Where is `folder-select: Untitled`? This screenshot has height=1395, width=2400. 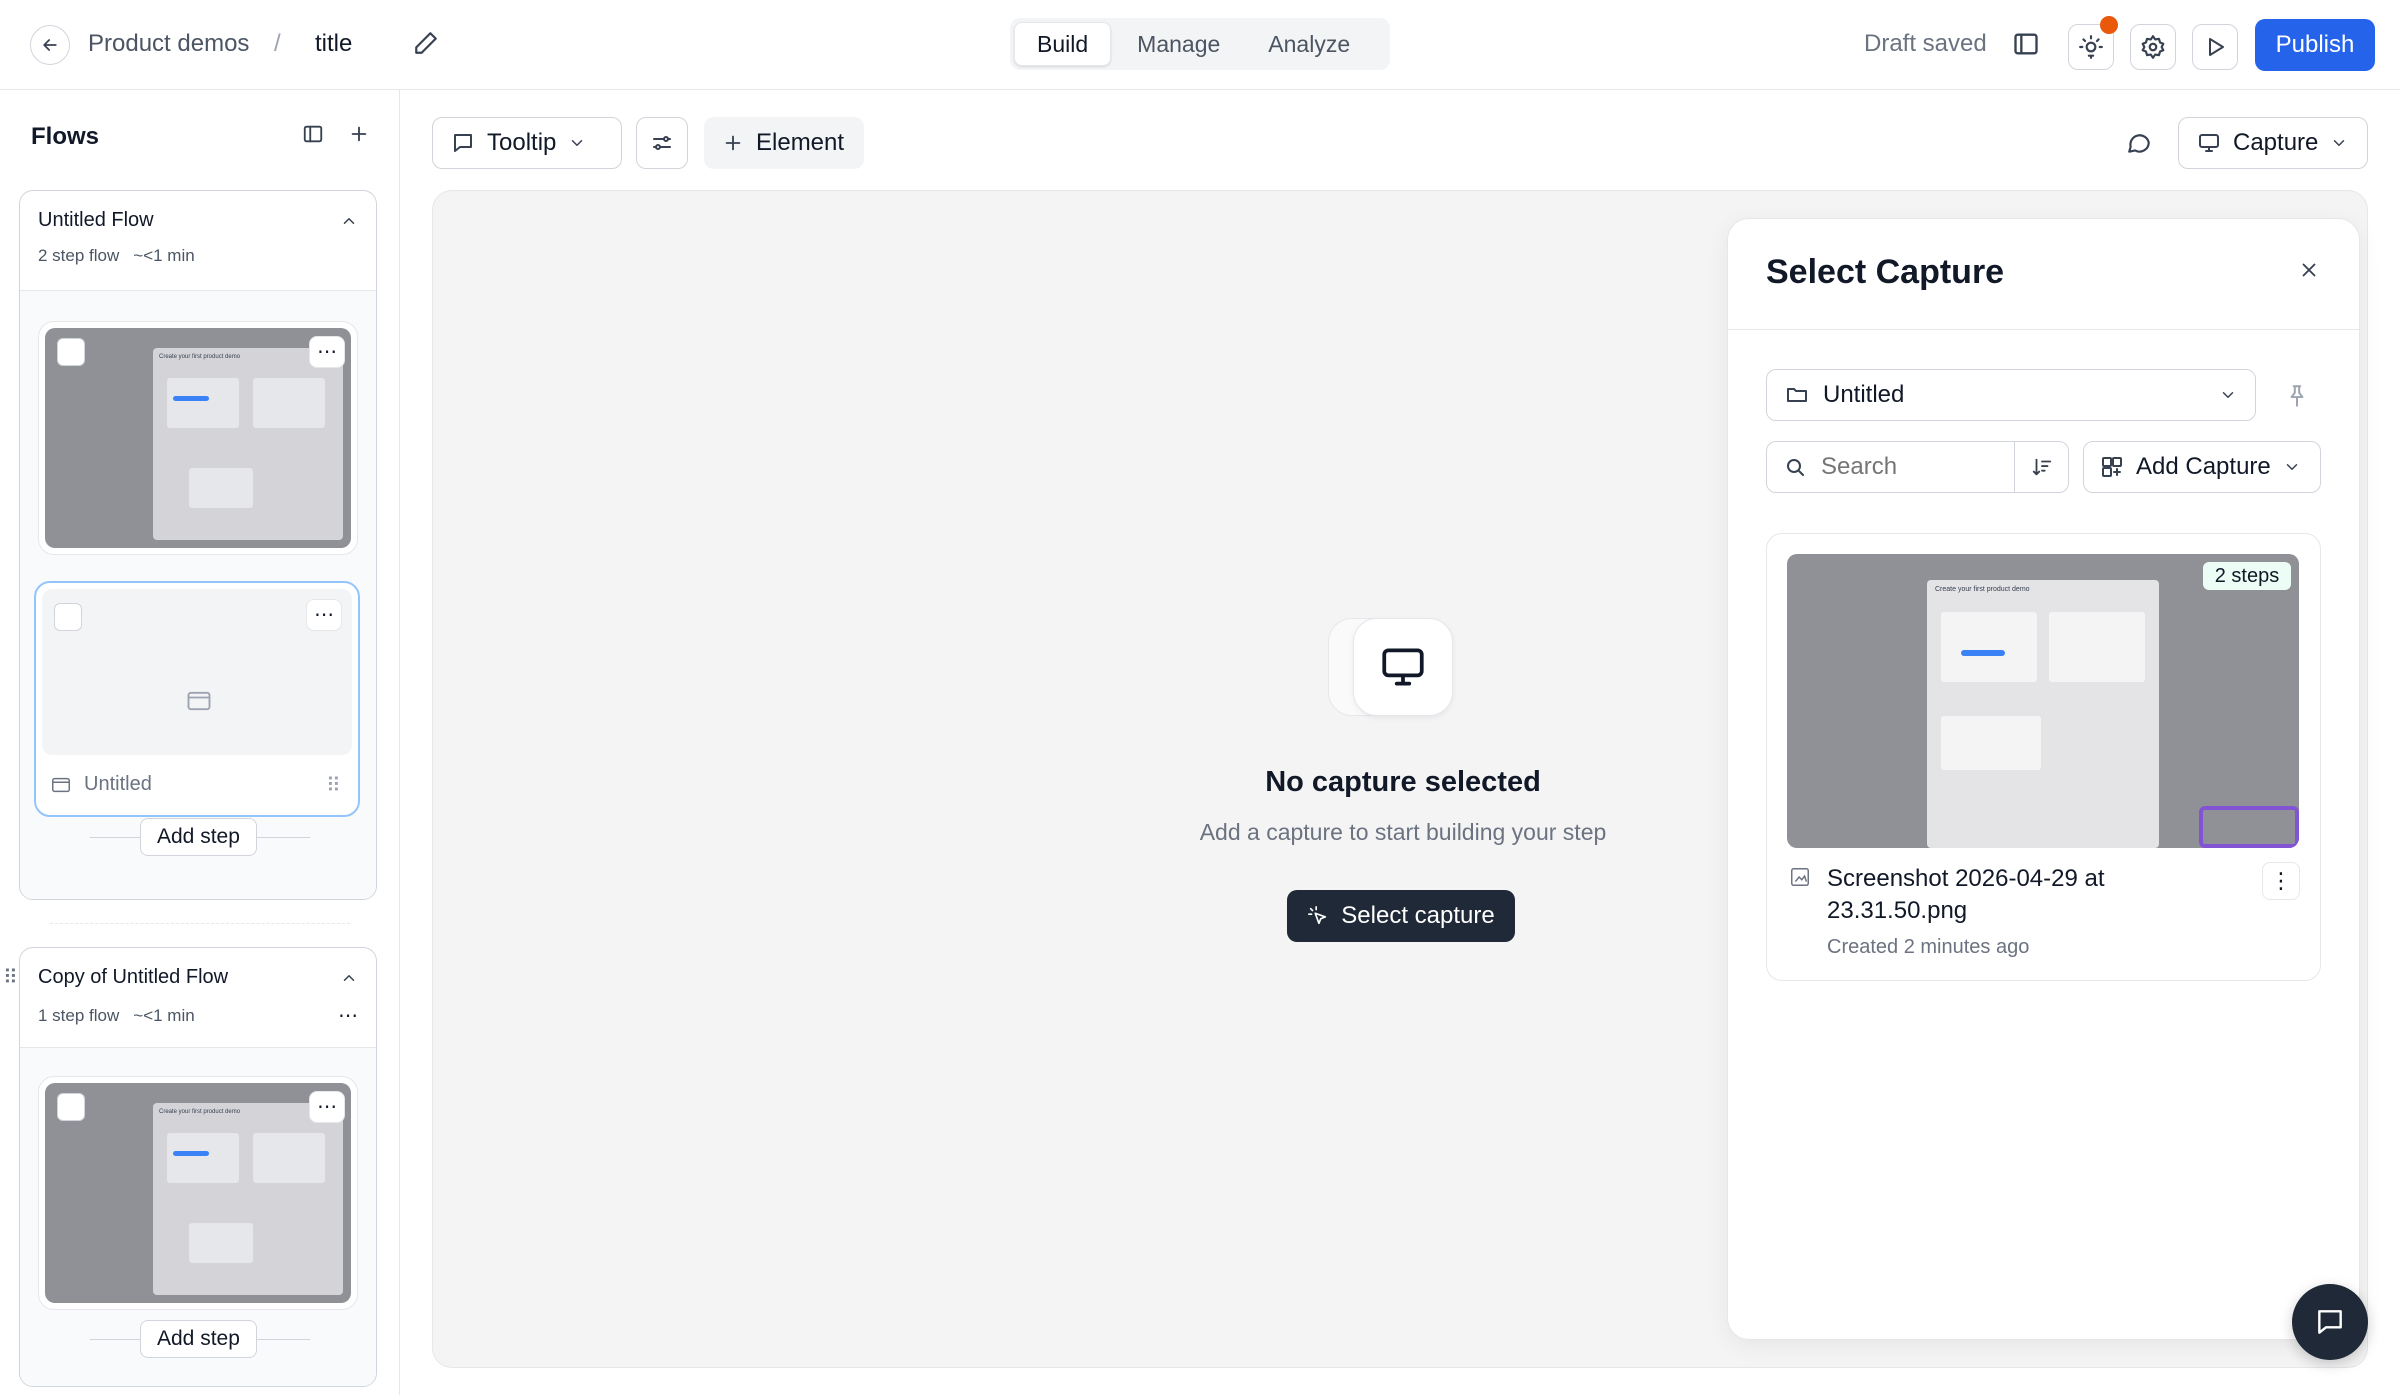 folder-select: Untitled is located at coordinates (2011, 395).